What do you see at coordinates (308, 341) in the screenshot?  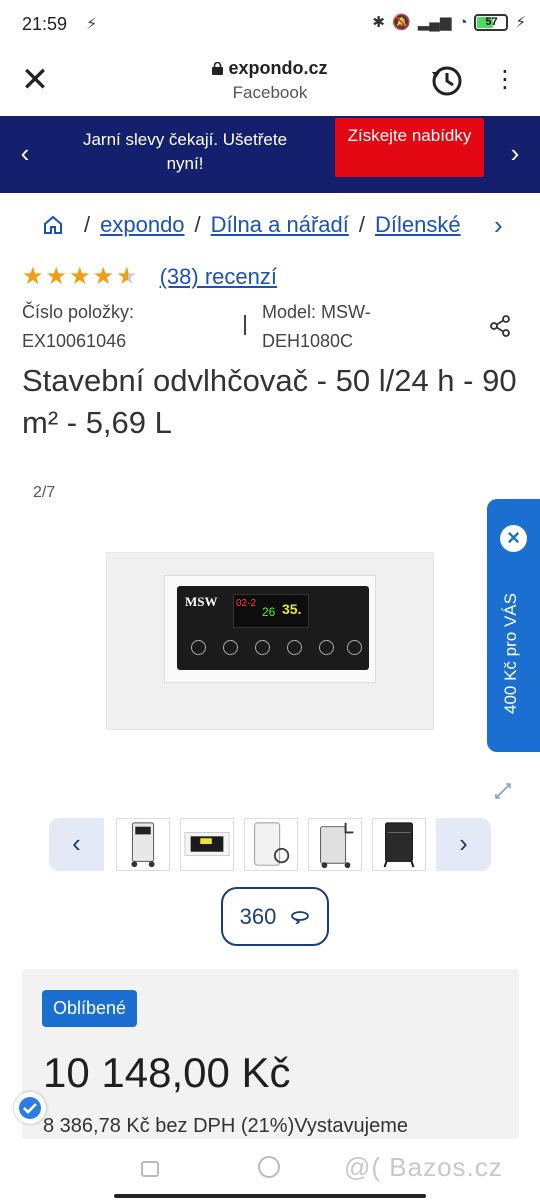 I see `model-value: DEH1080C` at bounding box center [308, 341].